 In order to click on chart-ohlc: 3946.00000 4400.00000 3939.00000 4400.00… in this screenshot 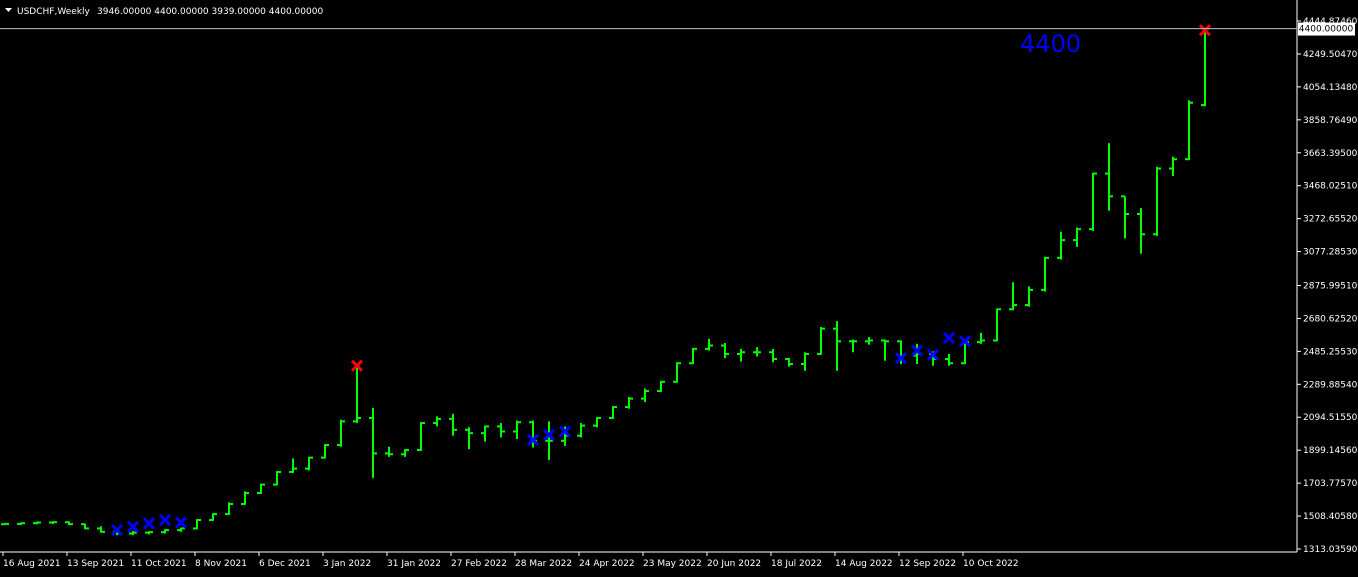, I will do `click(210, 12)`.